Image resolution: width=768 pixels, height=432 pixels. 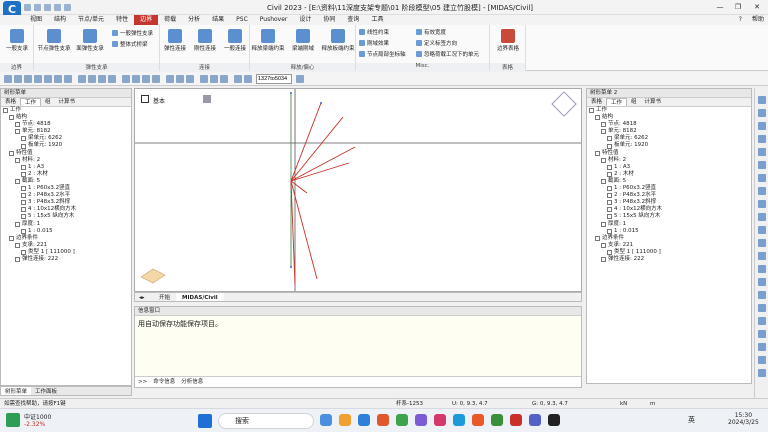 What do you see at coordinates (67, 138) in the screenshot?
I see `tree-item: 梁单元: 6262` at bounding box center [67, 138].